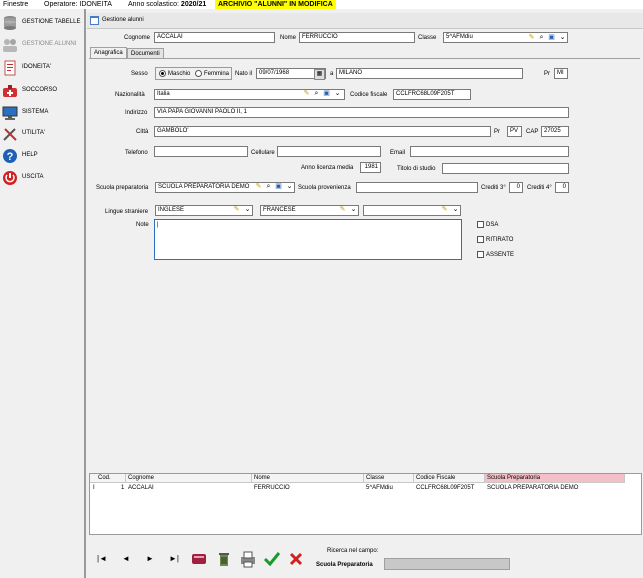 The width and height of the screenshot is (643, 578). I want to click on assente-checkbox, so click(480, 254).